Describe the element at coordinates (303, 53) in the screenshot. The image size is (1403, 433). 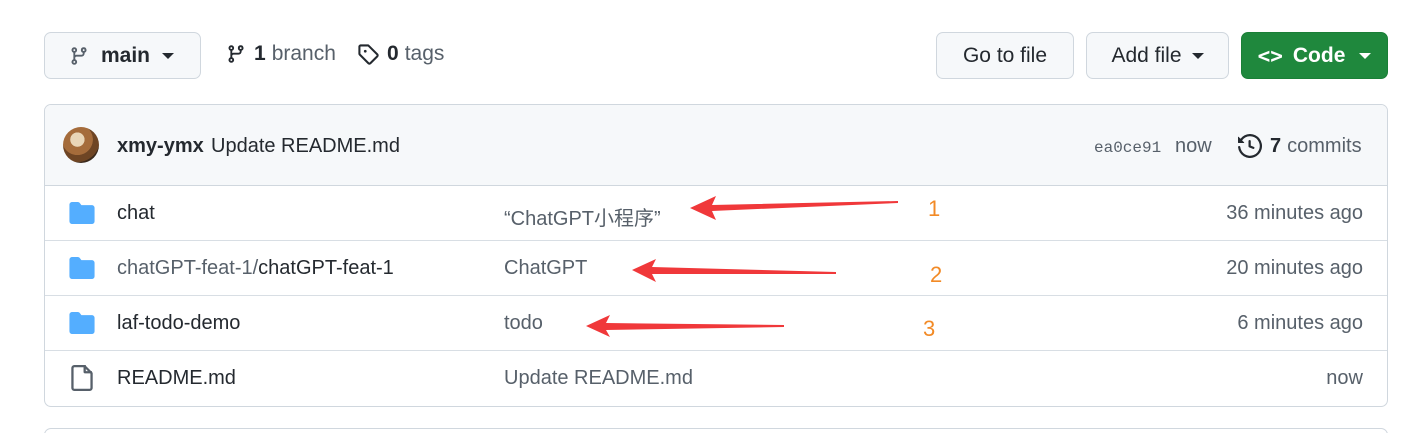
I see `branches-label: branch` at that location.